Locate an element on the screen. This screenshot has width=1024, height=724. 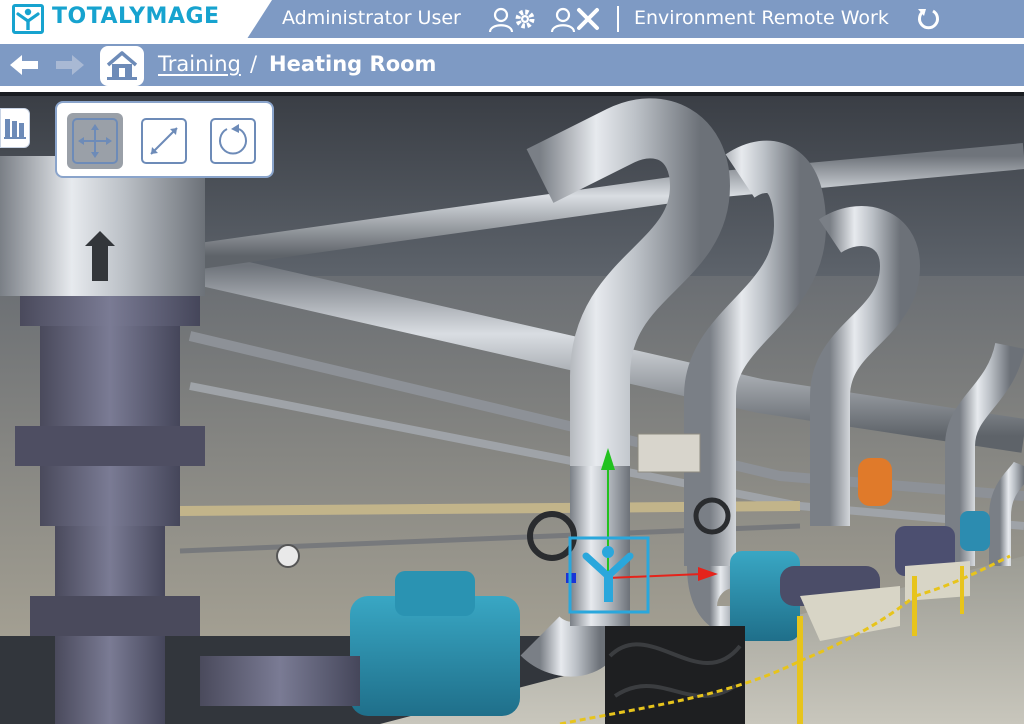
environment-name: Environment Remote Work is located at coordinates (761, 18).